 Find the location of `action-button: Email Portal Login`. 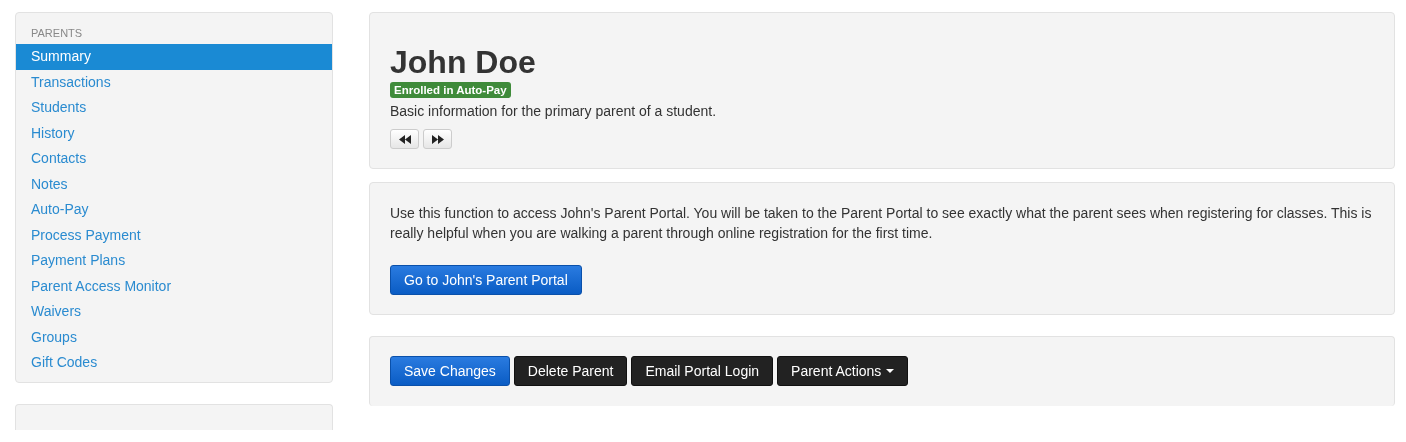

action-button: Email Portal Login is located at coordinates (702, 371).